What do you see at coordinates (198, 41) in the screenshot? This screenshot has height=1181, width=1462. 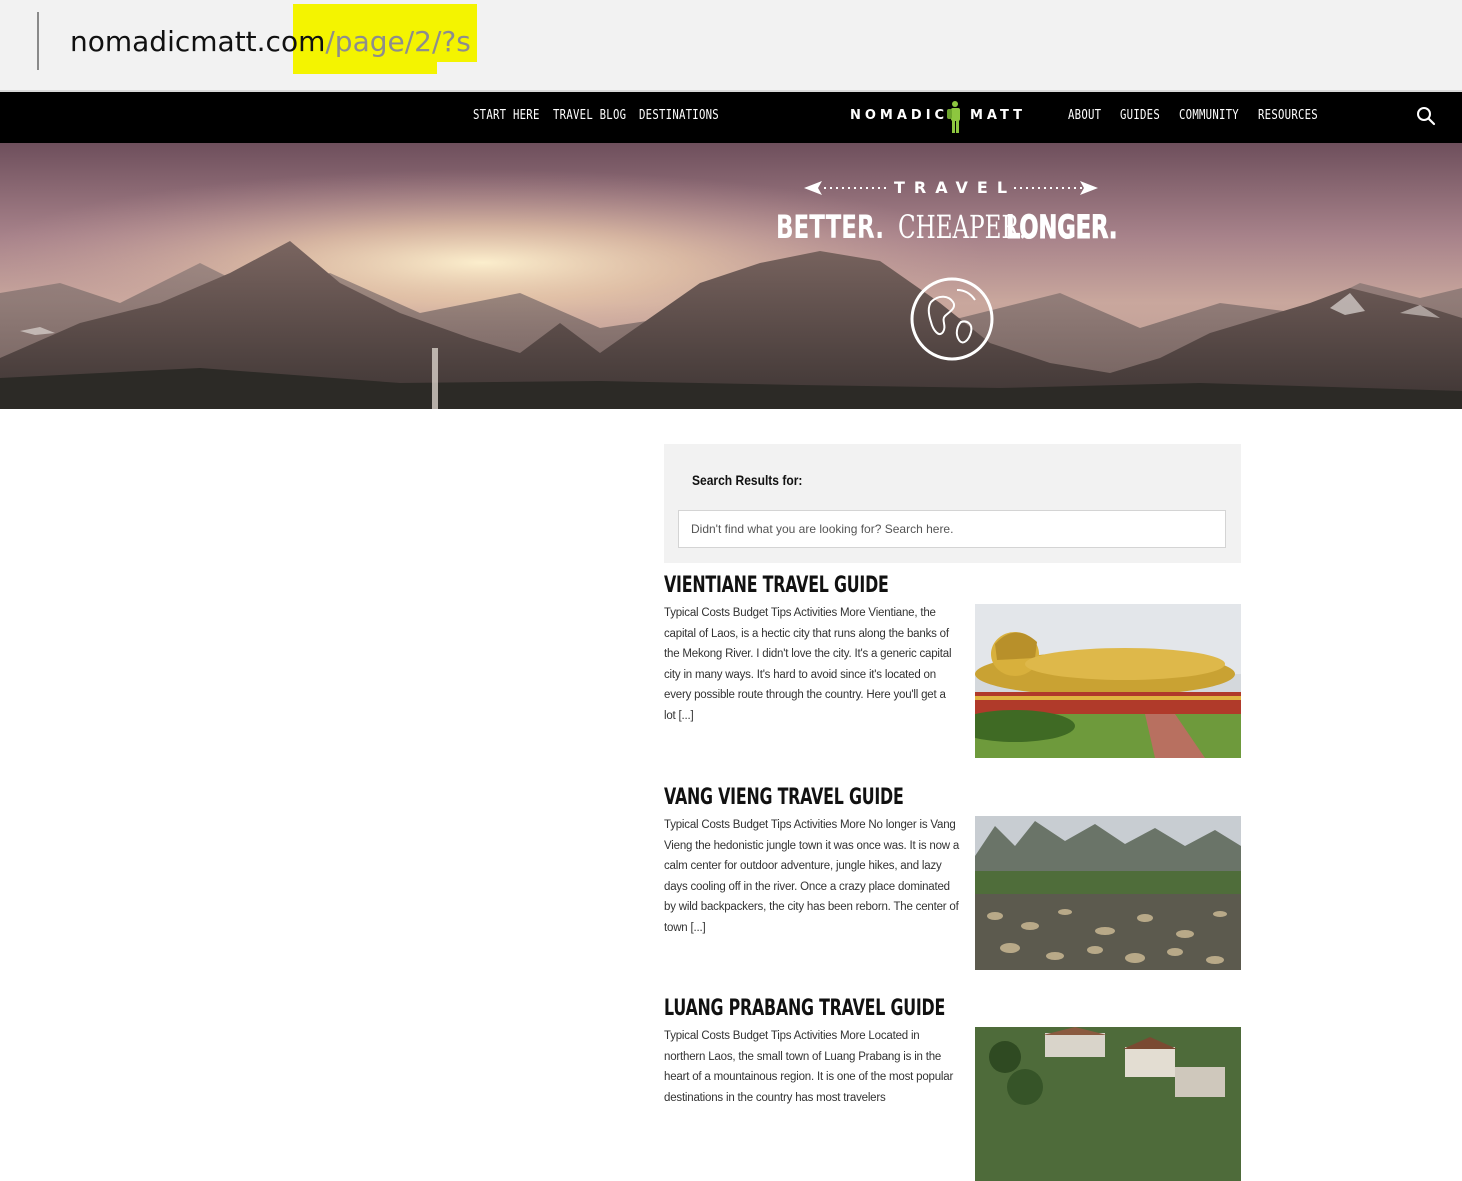 I see `url-host: nomadicmatt.com` at bounding box center [198, 41].